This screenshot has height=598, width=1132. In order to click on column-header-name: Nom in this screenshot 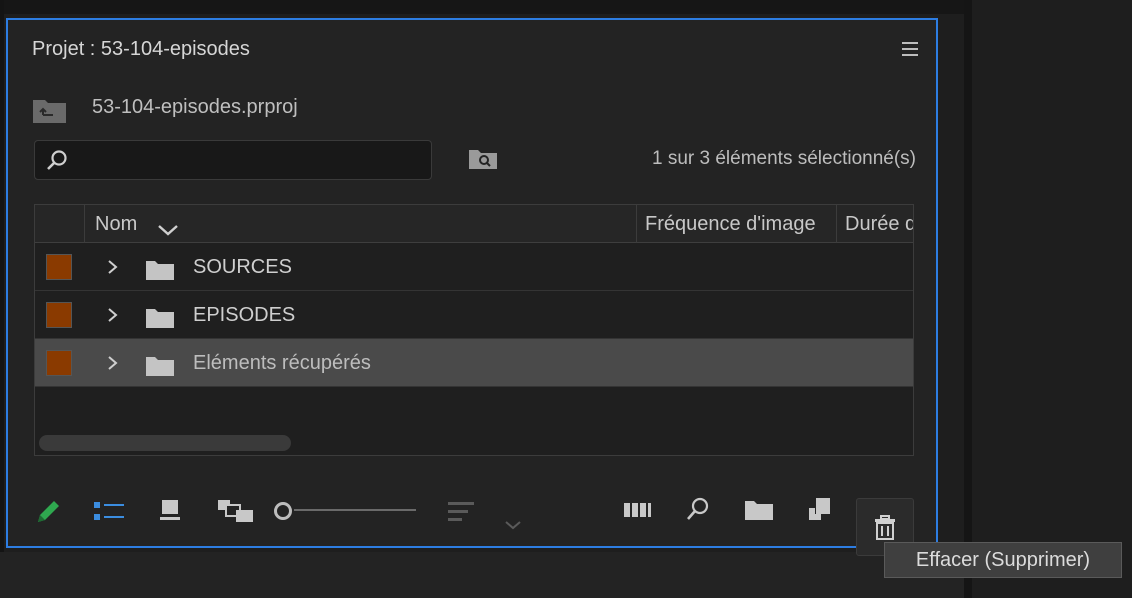, I will do `click(136, 224)`.